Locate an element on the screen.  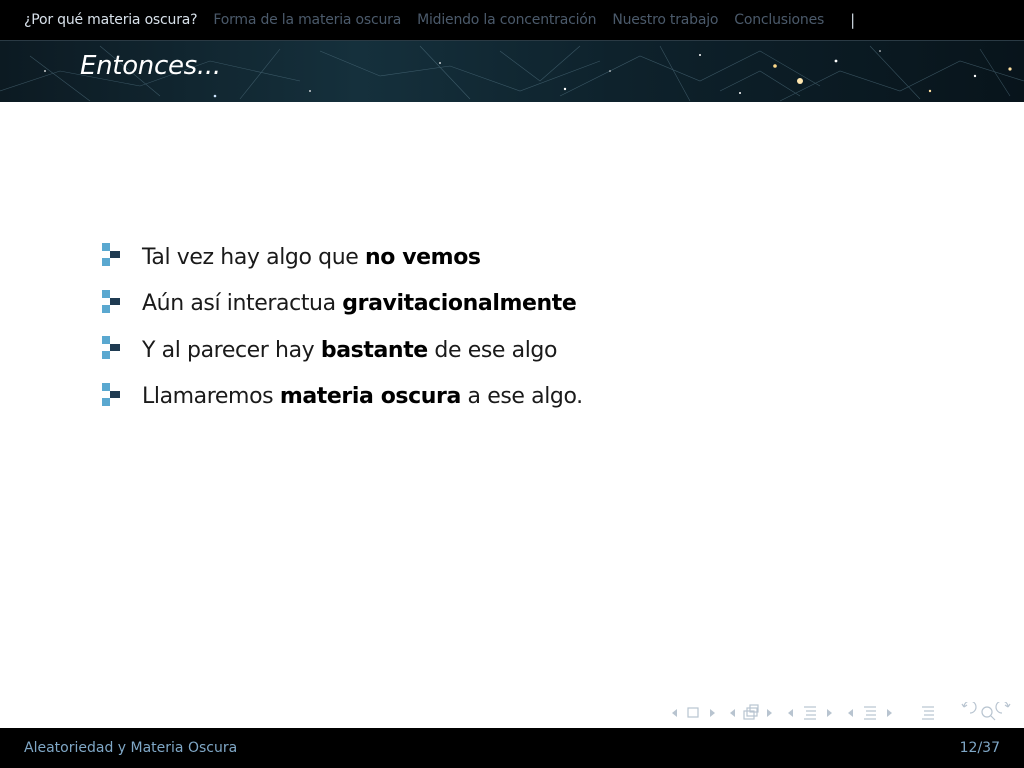
nav-section-4: Nuestro trabajo is located at coordinates (665, 20).